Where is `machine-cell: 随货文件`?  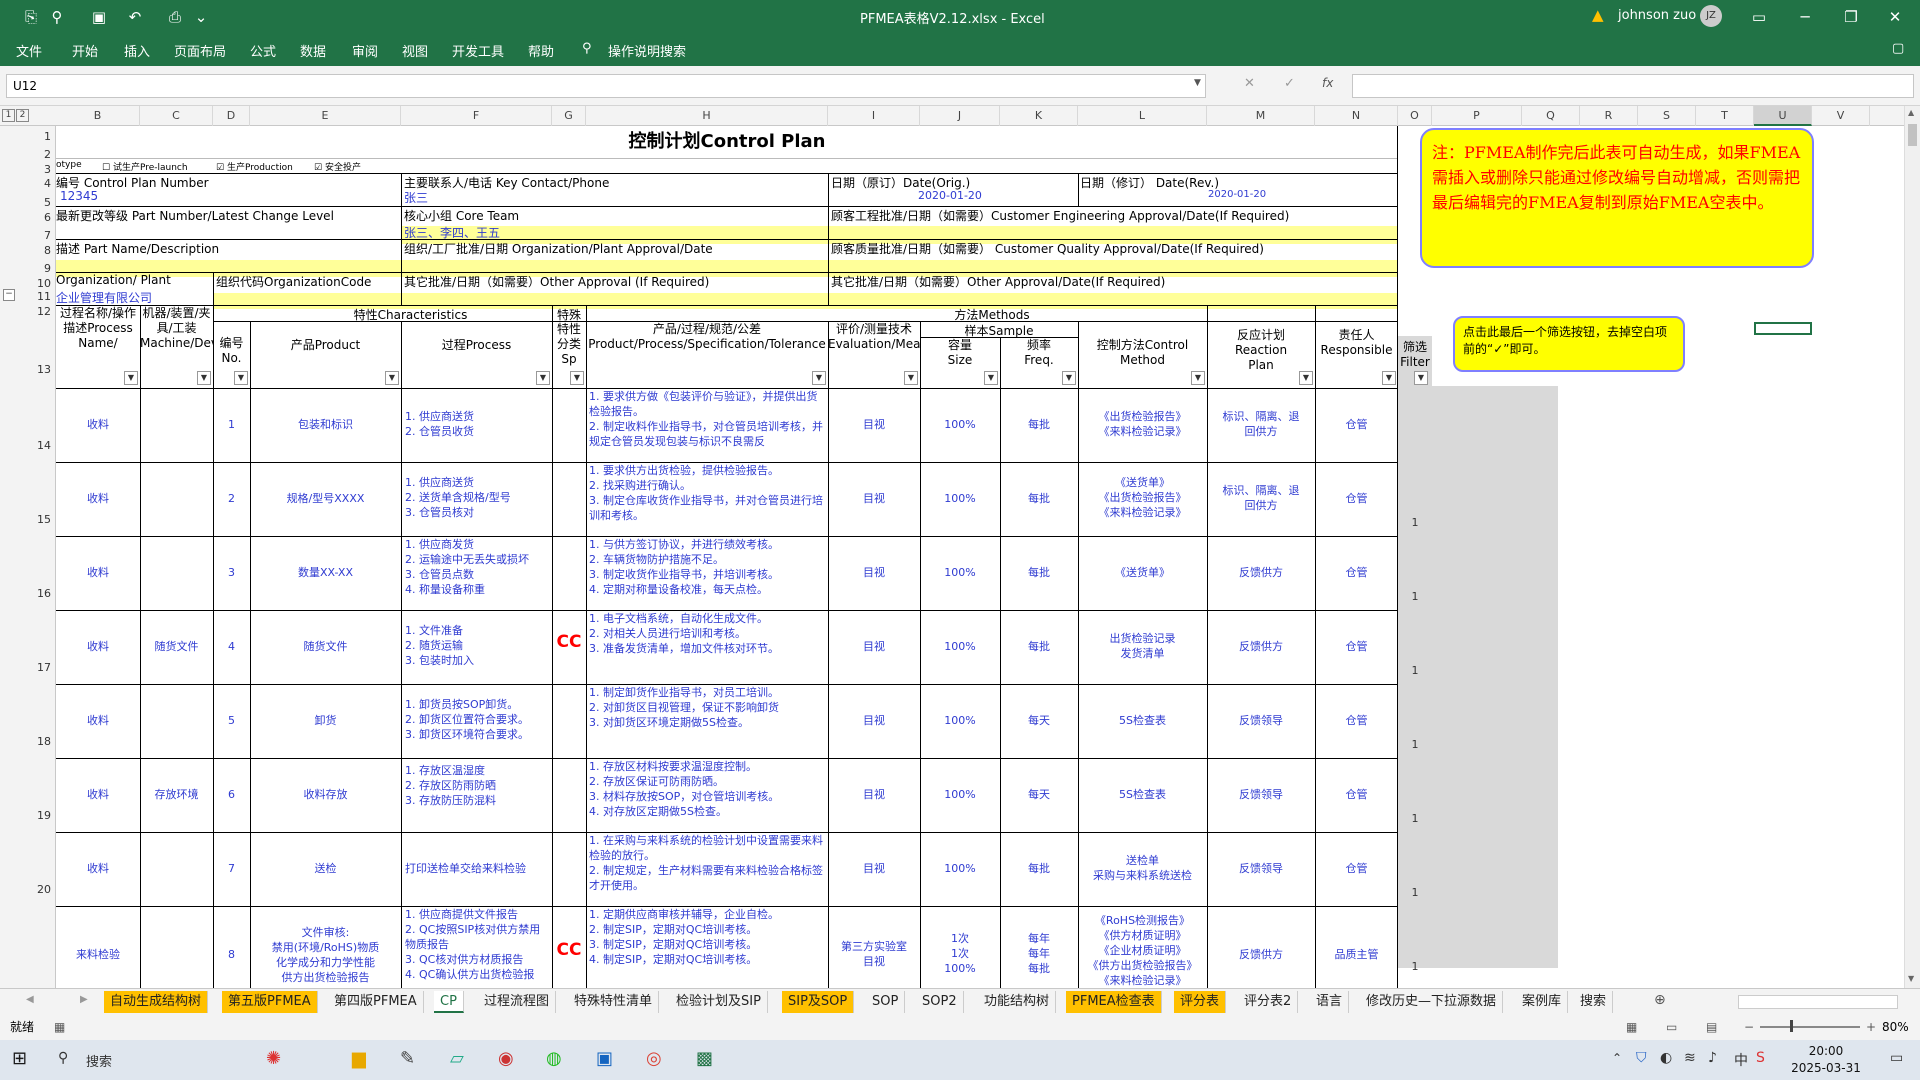 machine-cell: 随货文件 is located at coordinates (176, 647).